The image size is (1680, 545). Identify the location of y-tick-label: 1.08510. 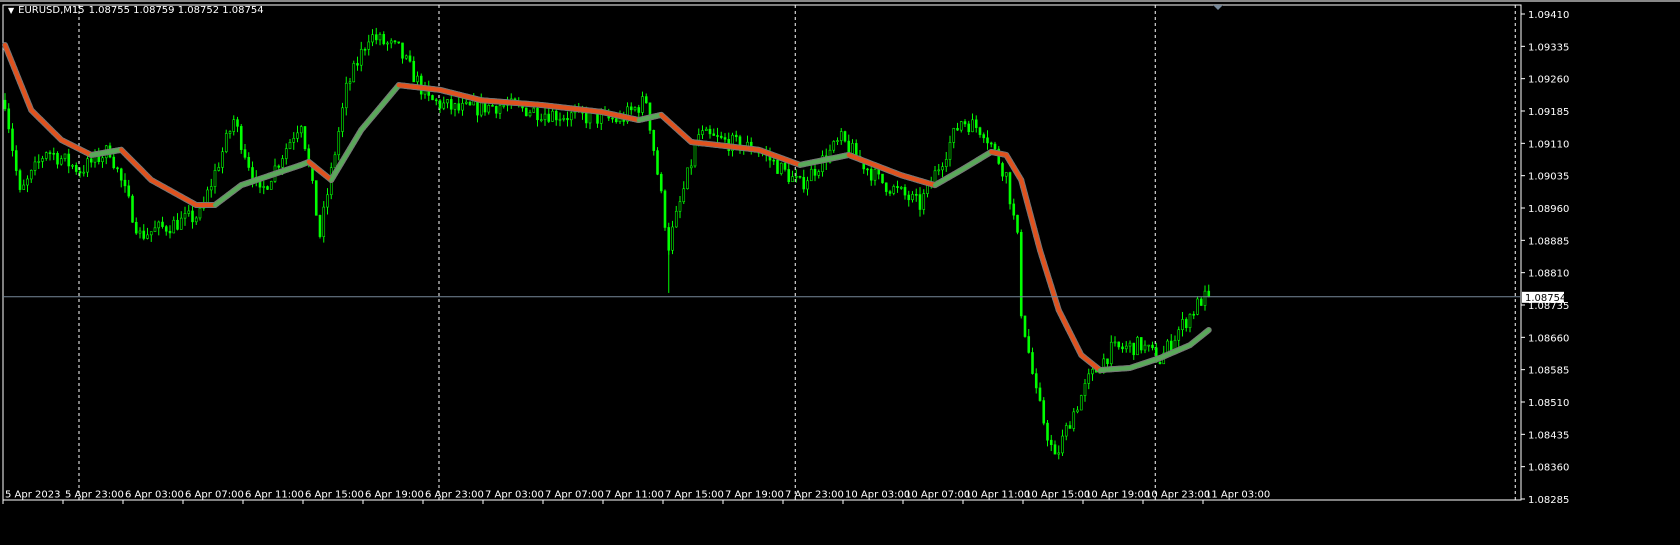
(1548, 403).